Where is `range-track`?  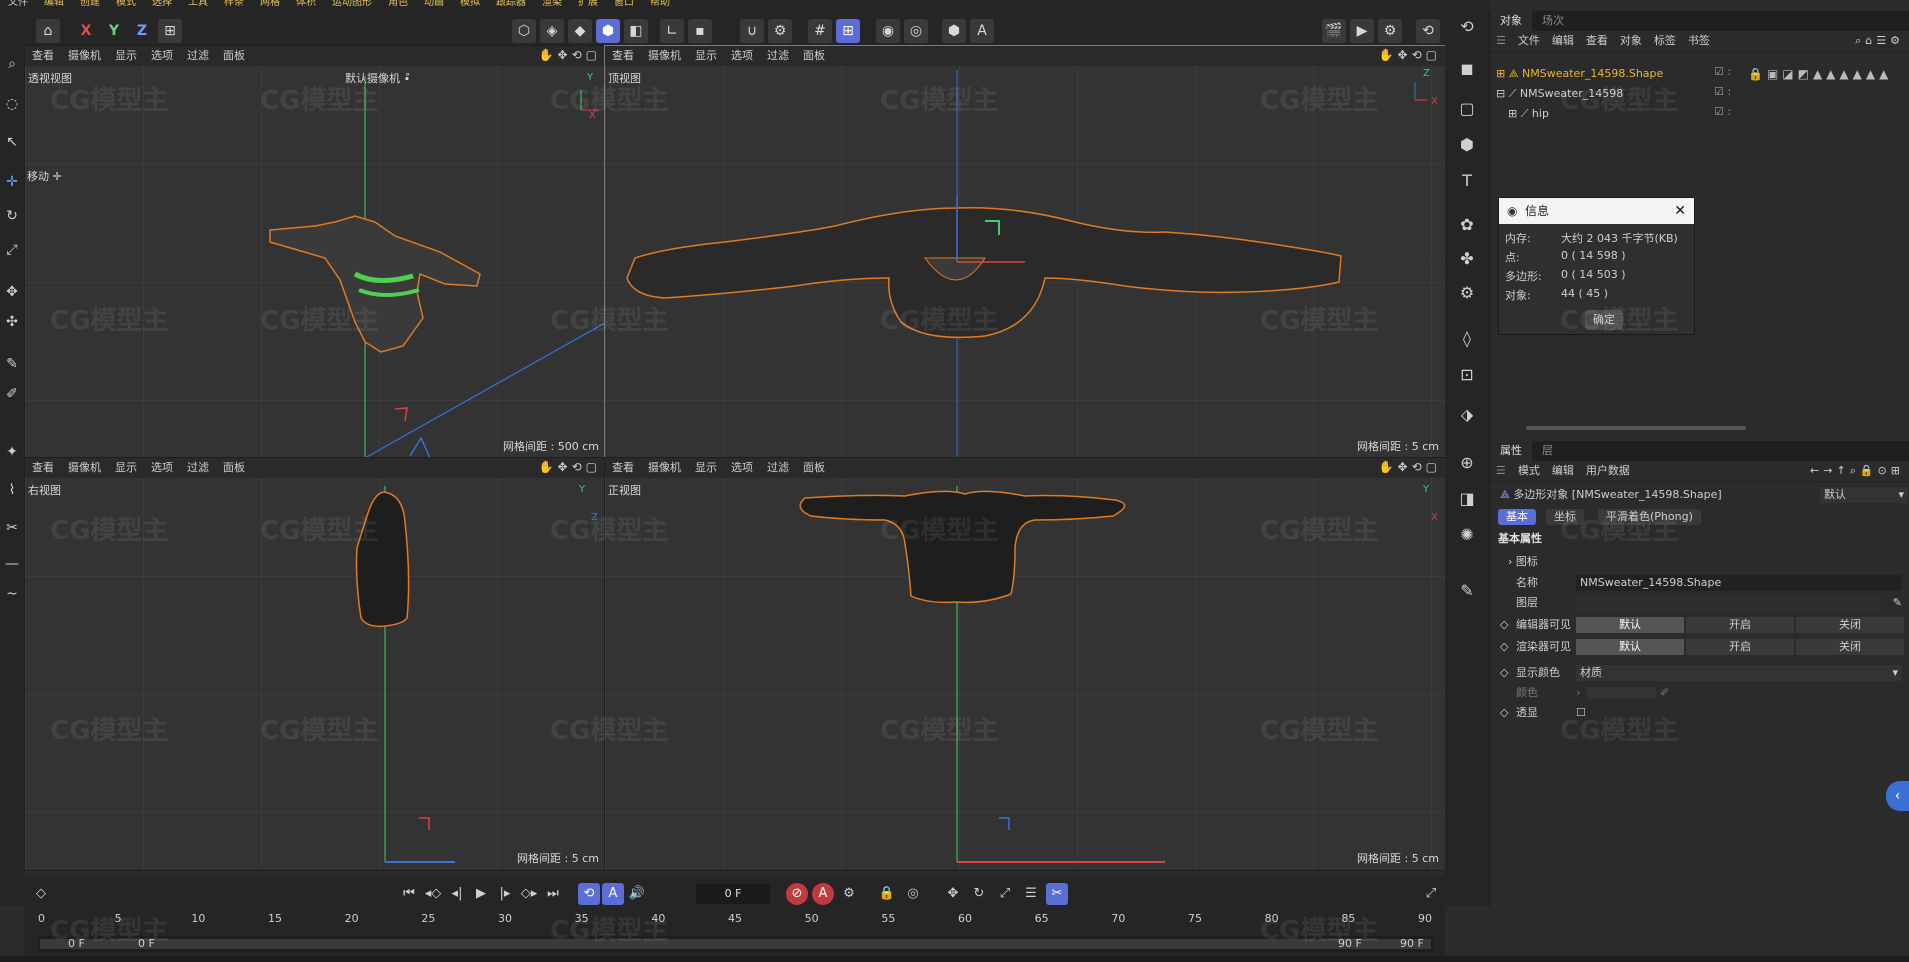 range-track is located at coordinates (735, 944).